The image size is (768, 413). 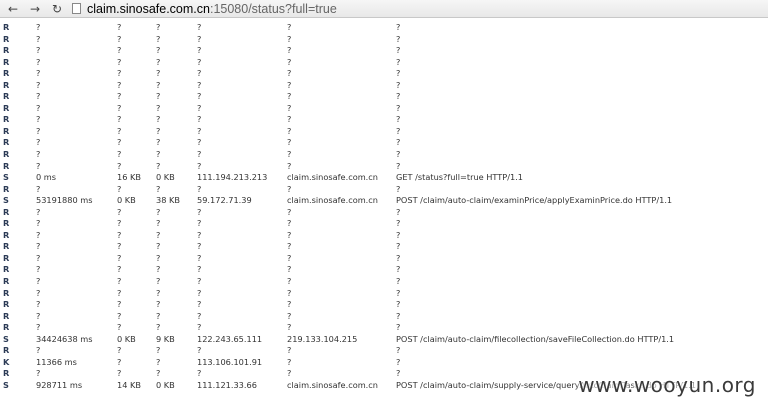 I want to click on table-cell: 122.243.65.111, so click(x=230, y=338).